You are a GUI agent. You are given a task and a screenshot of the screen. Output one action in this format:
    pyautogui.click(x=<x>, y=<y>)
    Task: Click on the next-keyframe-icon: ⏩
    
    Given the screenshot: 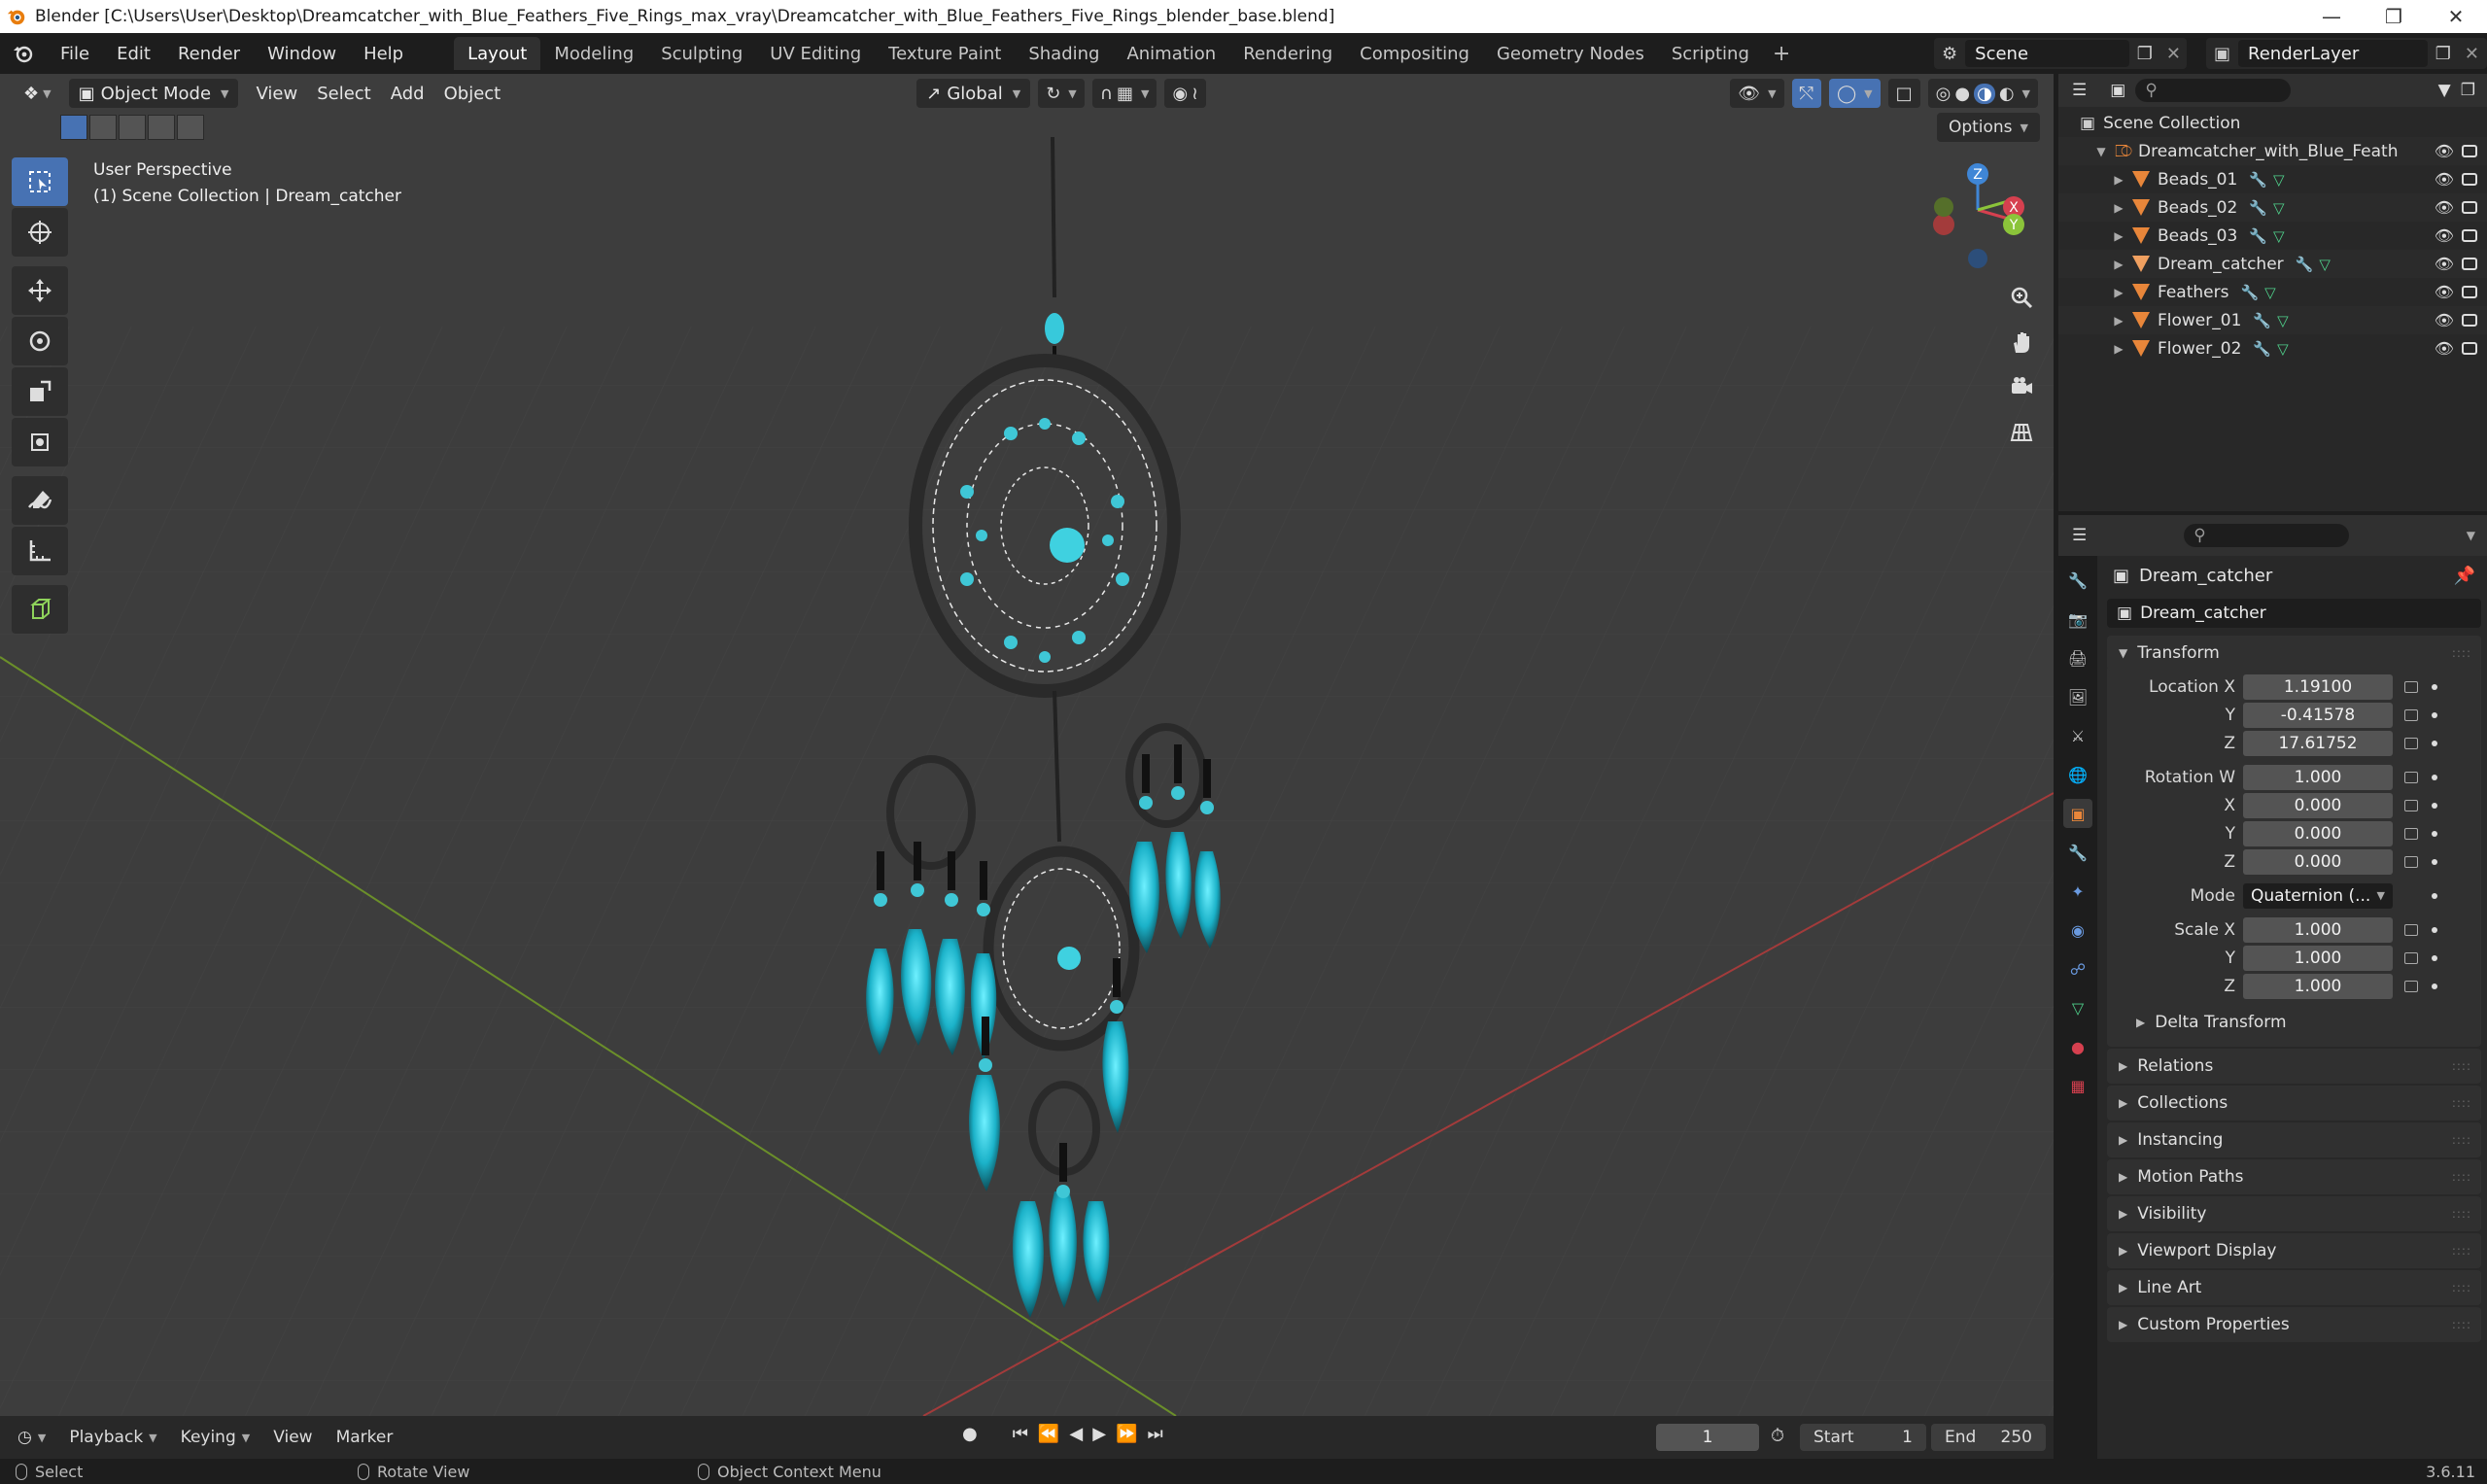 What is the action you would take?
    pyautogui.click(x=1126, y=1434)
    